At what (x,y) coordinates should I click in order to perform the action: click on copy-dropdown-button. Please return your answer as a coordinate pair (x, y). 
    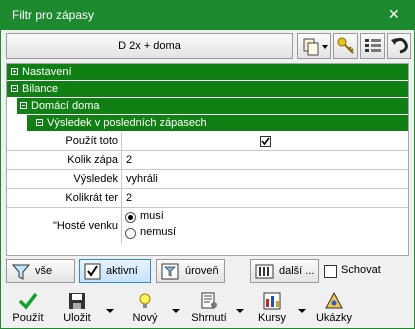
    Looking at the image, I should click on (314, 46).